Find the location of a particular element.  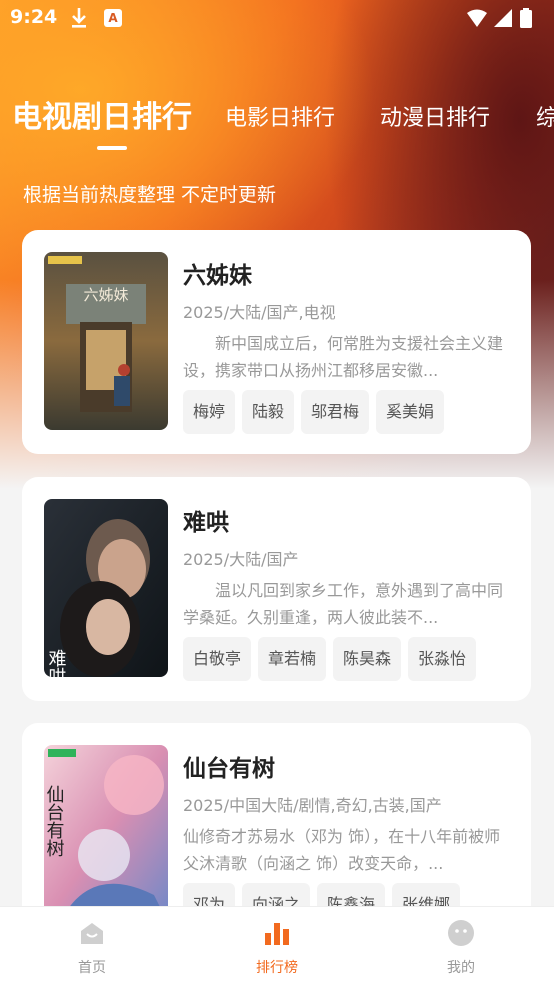

tab-variety-daily: 综 is located at coordinates (545, 116).